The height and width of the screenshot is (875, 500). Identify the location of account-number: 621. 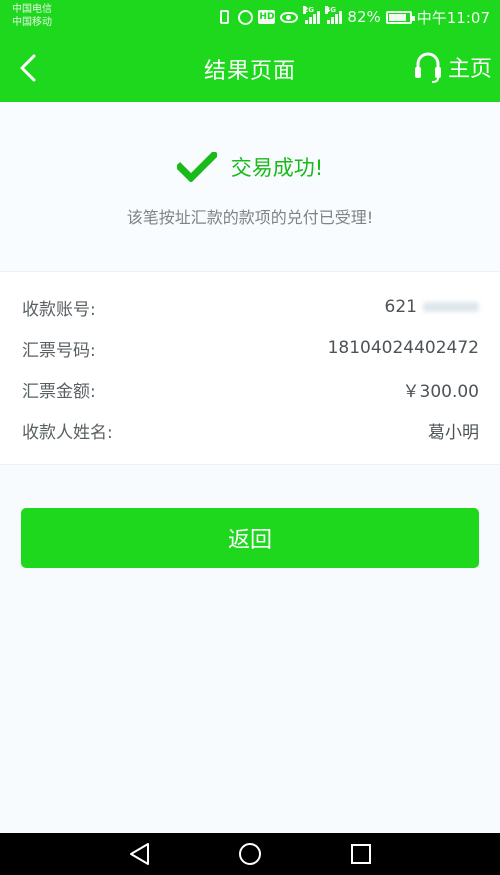
(400, 307).